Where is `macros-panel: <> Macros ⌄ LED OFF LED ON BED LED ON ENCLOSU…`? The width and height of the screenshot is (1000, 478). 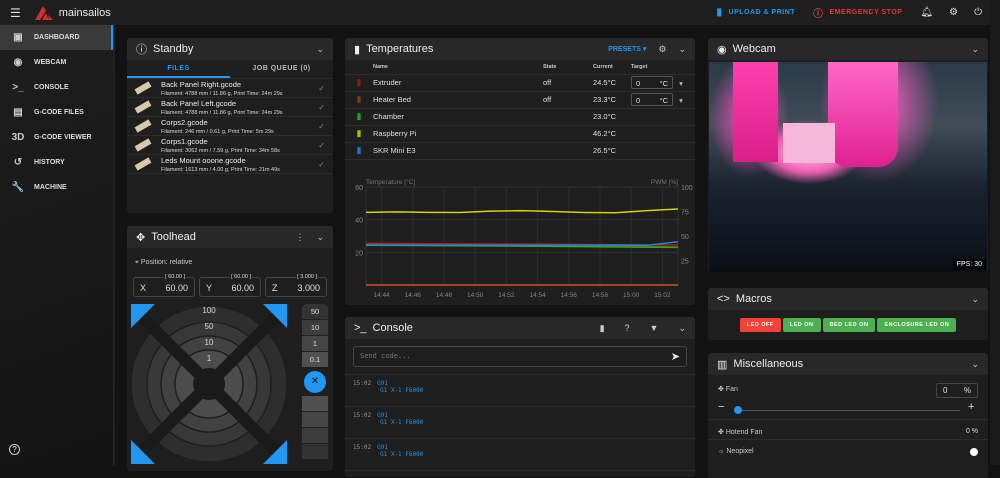 macros-panel: <> Macros ⌄ LED OFF LED ON BED LED ON ENCLOSU… is located at coordinates (848, 314).